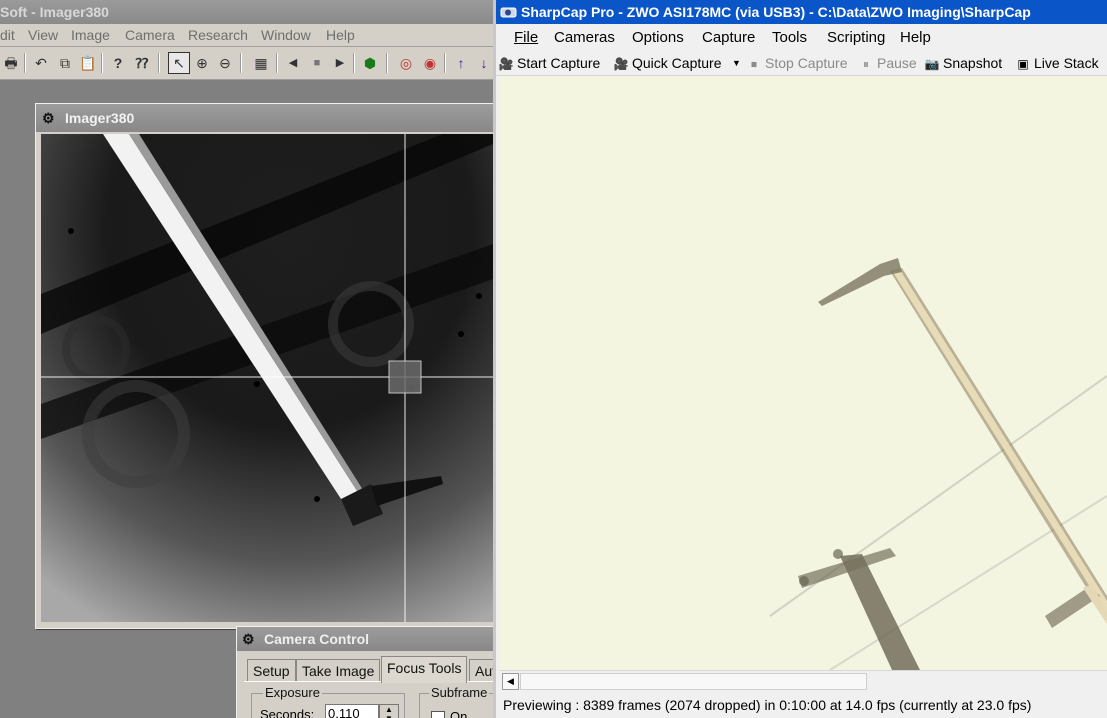  Describe the element at coordinates (510, 681) in the screenshot. I see `scroll-left-icon: ◀` at that location.